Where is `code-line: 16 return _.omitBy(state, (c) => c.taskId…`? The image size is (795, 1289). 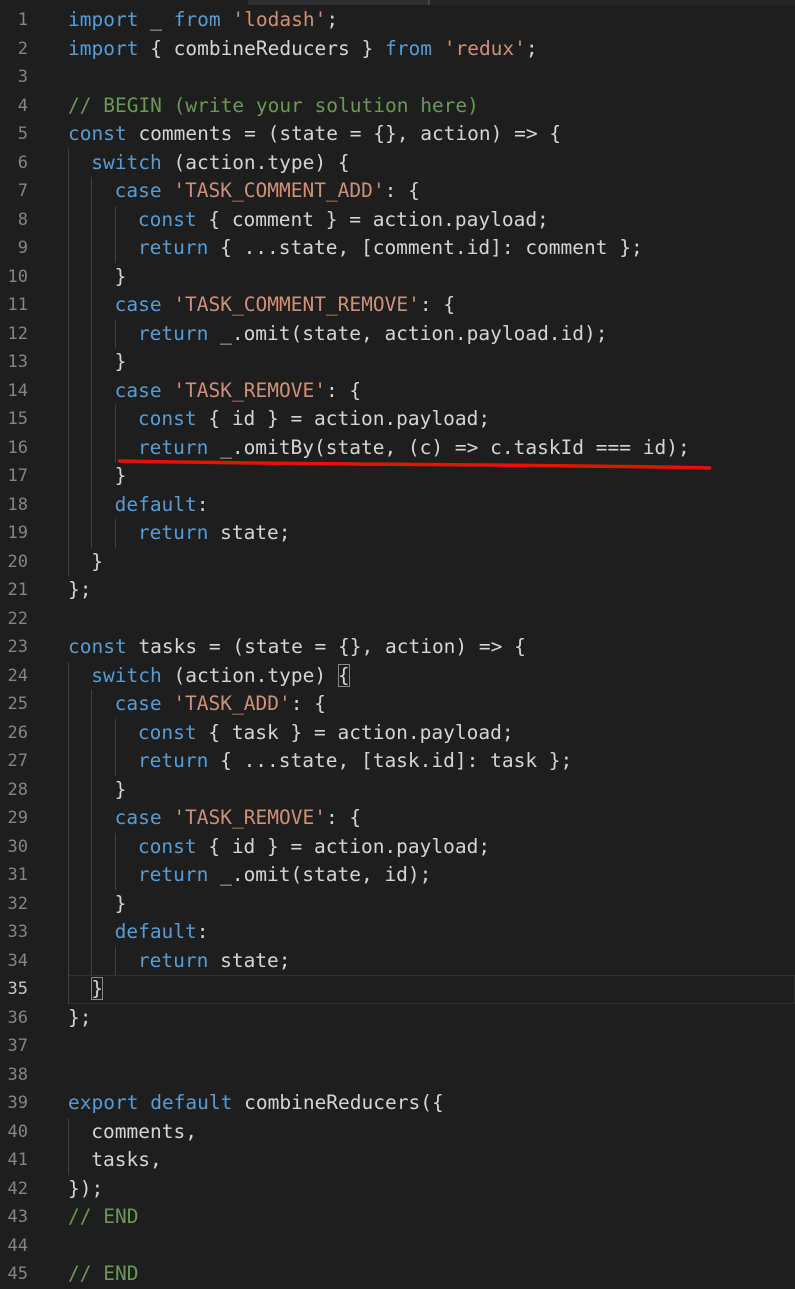 code-line: 16 return _.omitBy(state, (c) => c.taskId… is located at coordinates (397, 447).